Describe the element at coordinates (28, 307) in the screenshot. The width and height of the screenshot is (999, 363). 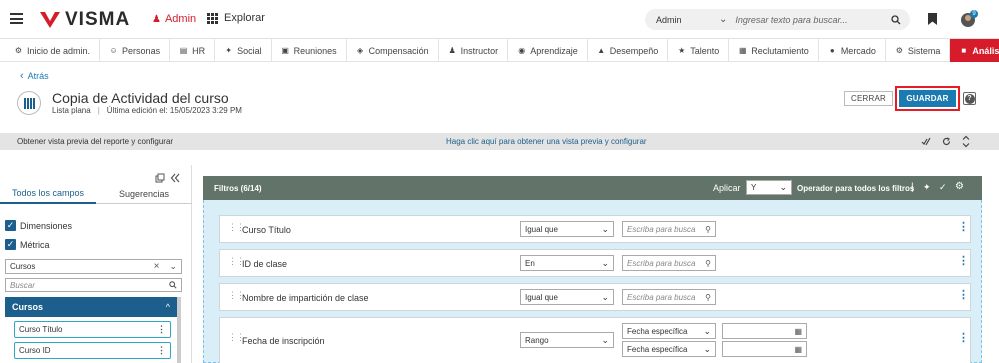
I see `field-group-label: Cursos` at that location.